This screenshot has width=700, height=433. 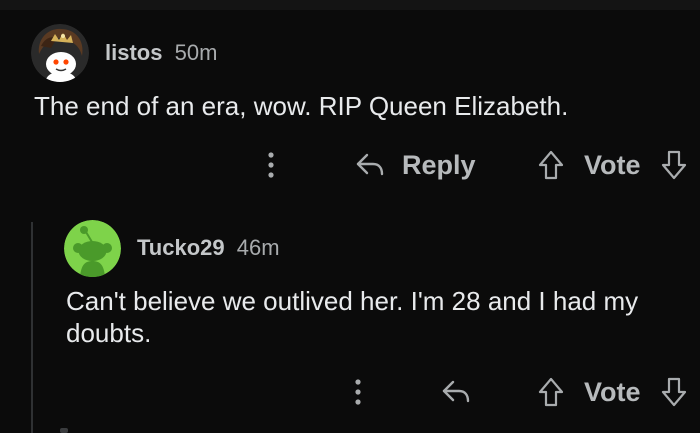 I want to click on reply-button, so click(x=456, y=392).